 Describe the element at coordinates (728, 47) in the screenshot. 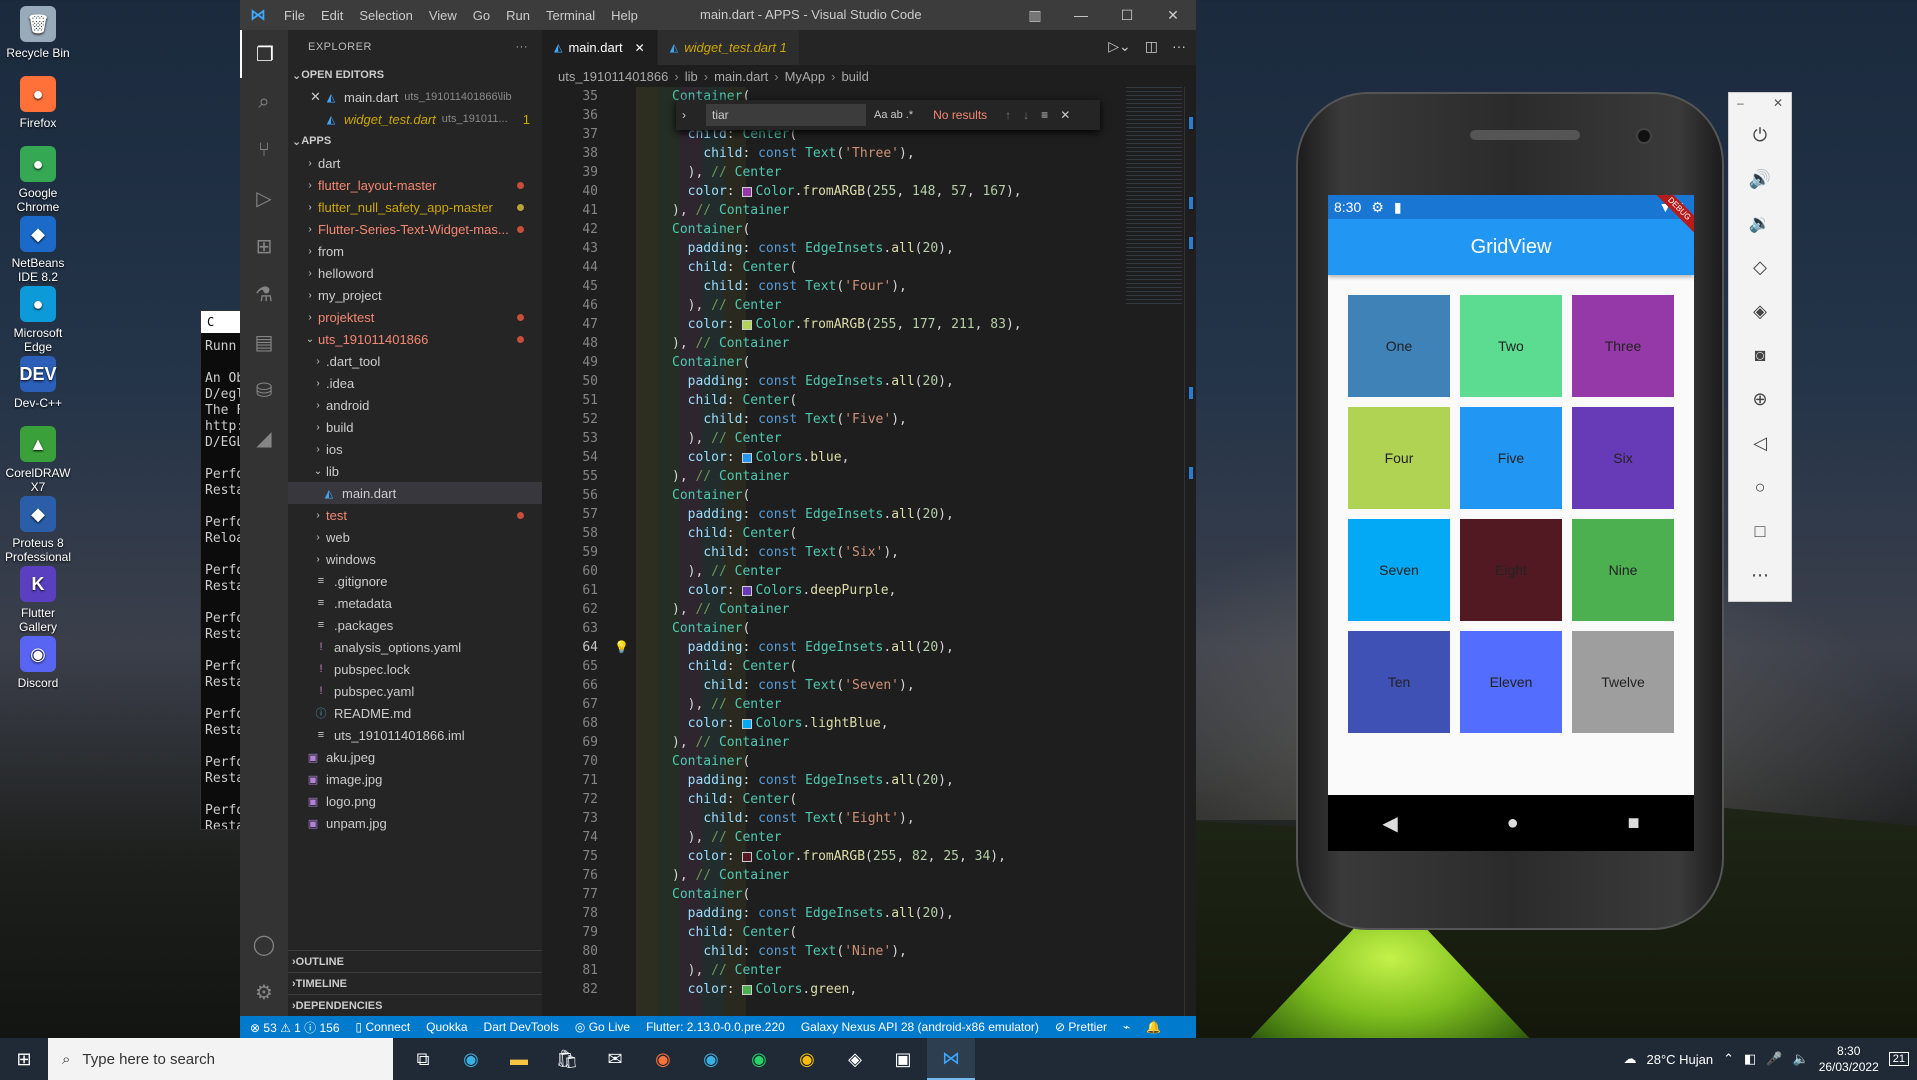

I see `editor-tab: ◭ widget_test.dart 1` at that location.